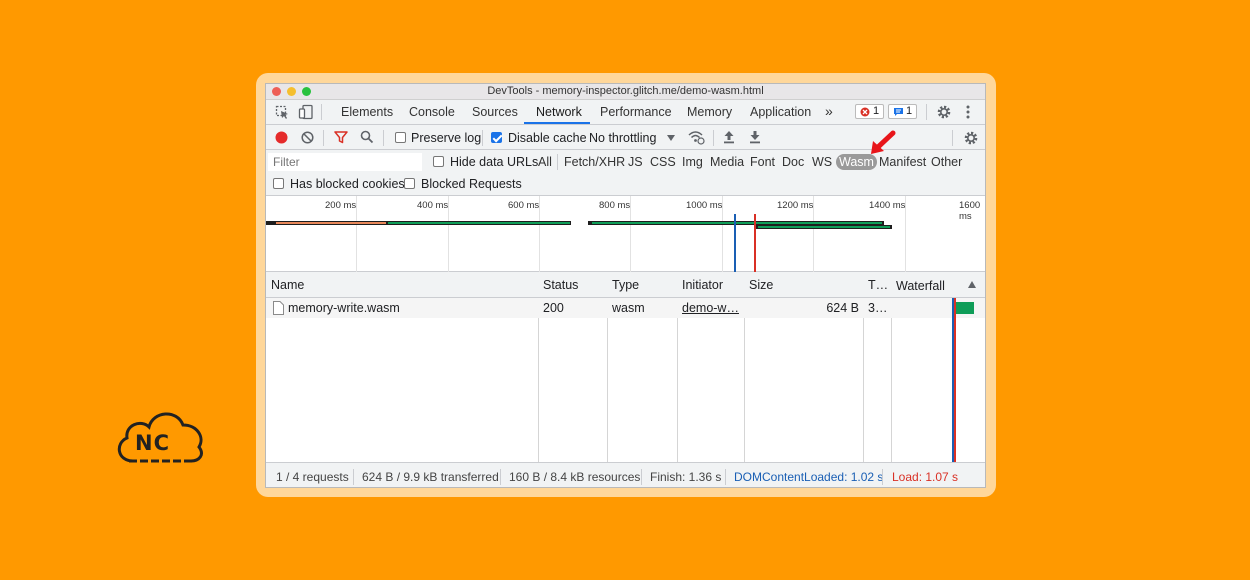 This screenshot has height=580, width=1250. I want to click on clear-icon, so click(307, 137).